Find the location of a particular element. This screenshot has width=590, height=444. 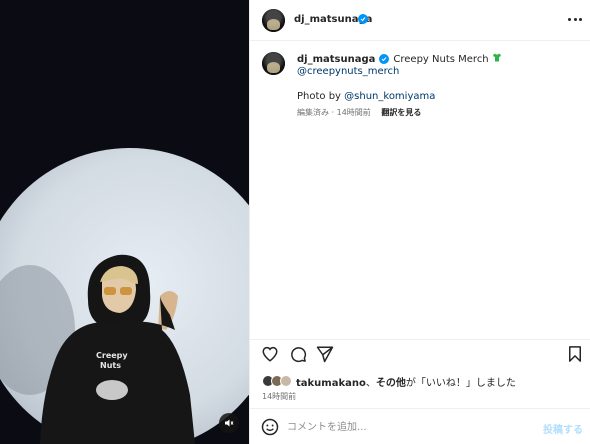

likes-summary: takumakano、その他が「いいね！」しました is located at coordinates (389, 381).